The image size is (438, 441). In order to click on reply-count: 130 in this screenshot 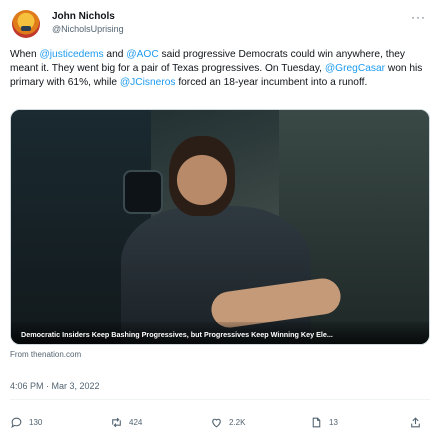, I will do `click(36, 422)`.